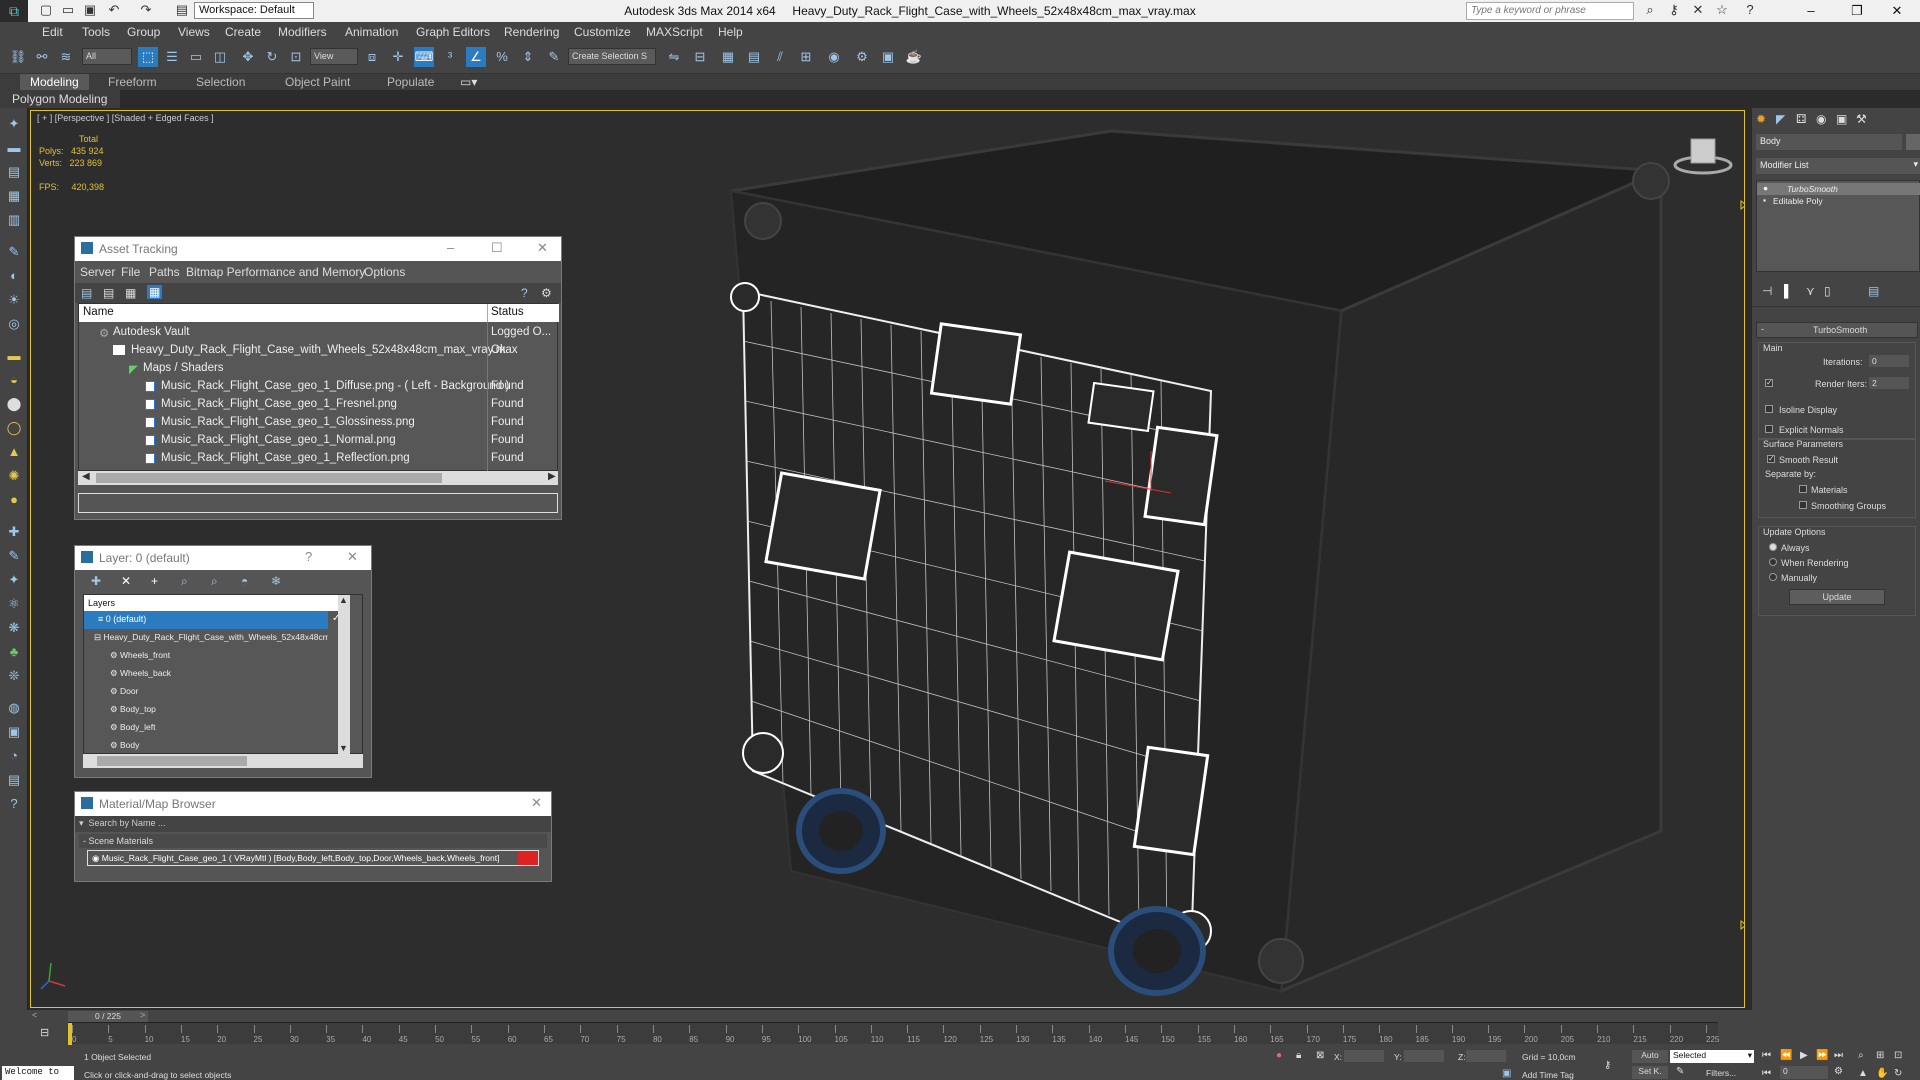 The width and height of the screenshot is (1920, 1080). What do you see at coordinates (398, 57) in the screenshot?
I see `select-manipulate-icon: ✛` at bounding box center [398, 57].